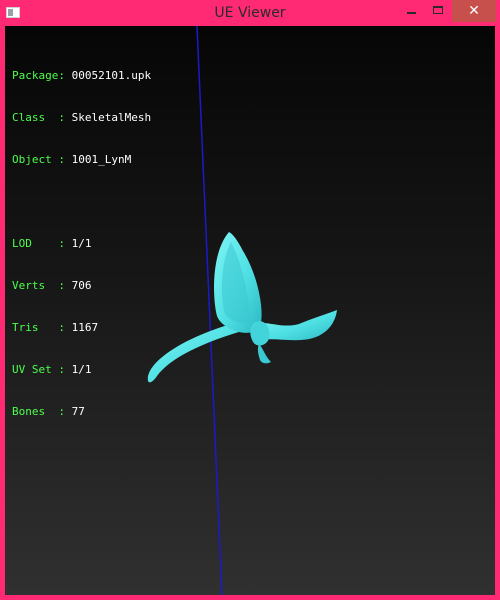  What do you see at coordinates (81, 202) in the screenshot?
I see `info-spacer` at bounding box center [81, 202].